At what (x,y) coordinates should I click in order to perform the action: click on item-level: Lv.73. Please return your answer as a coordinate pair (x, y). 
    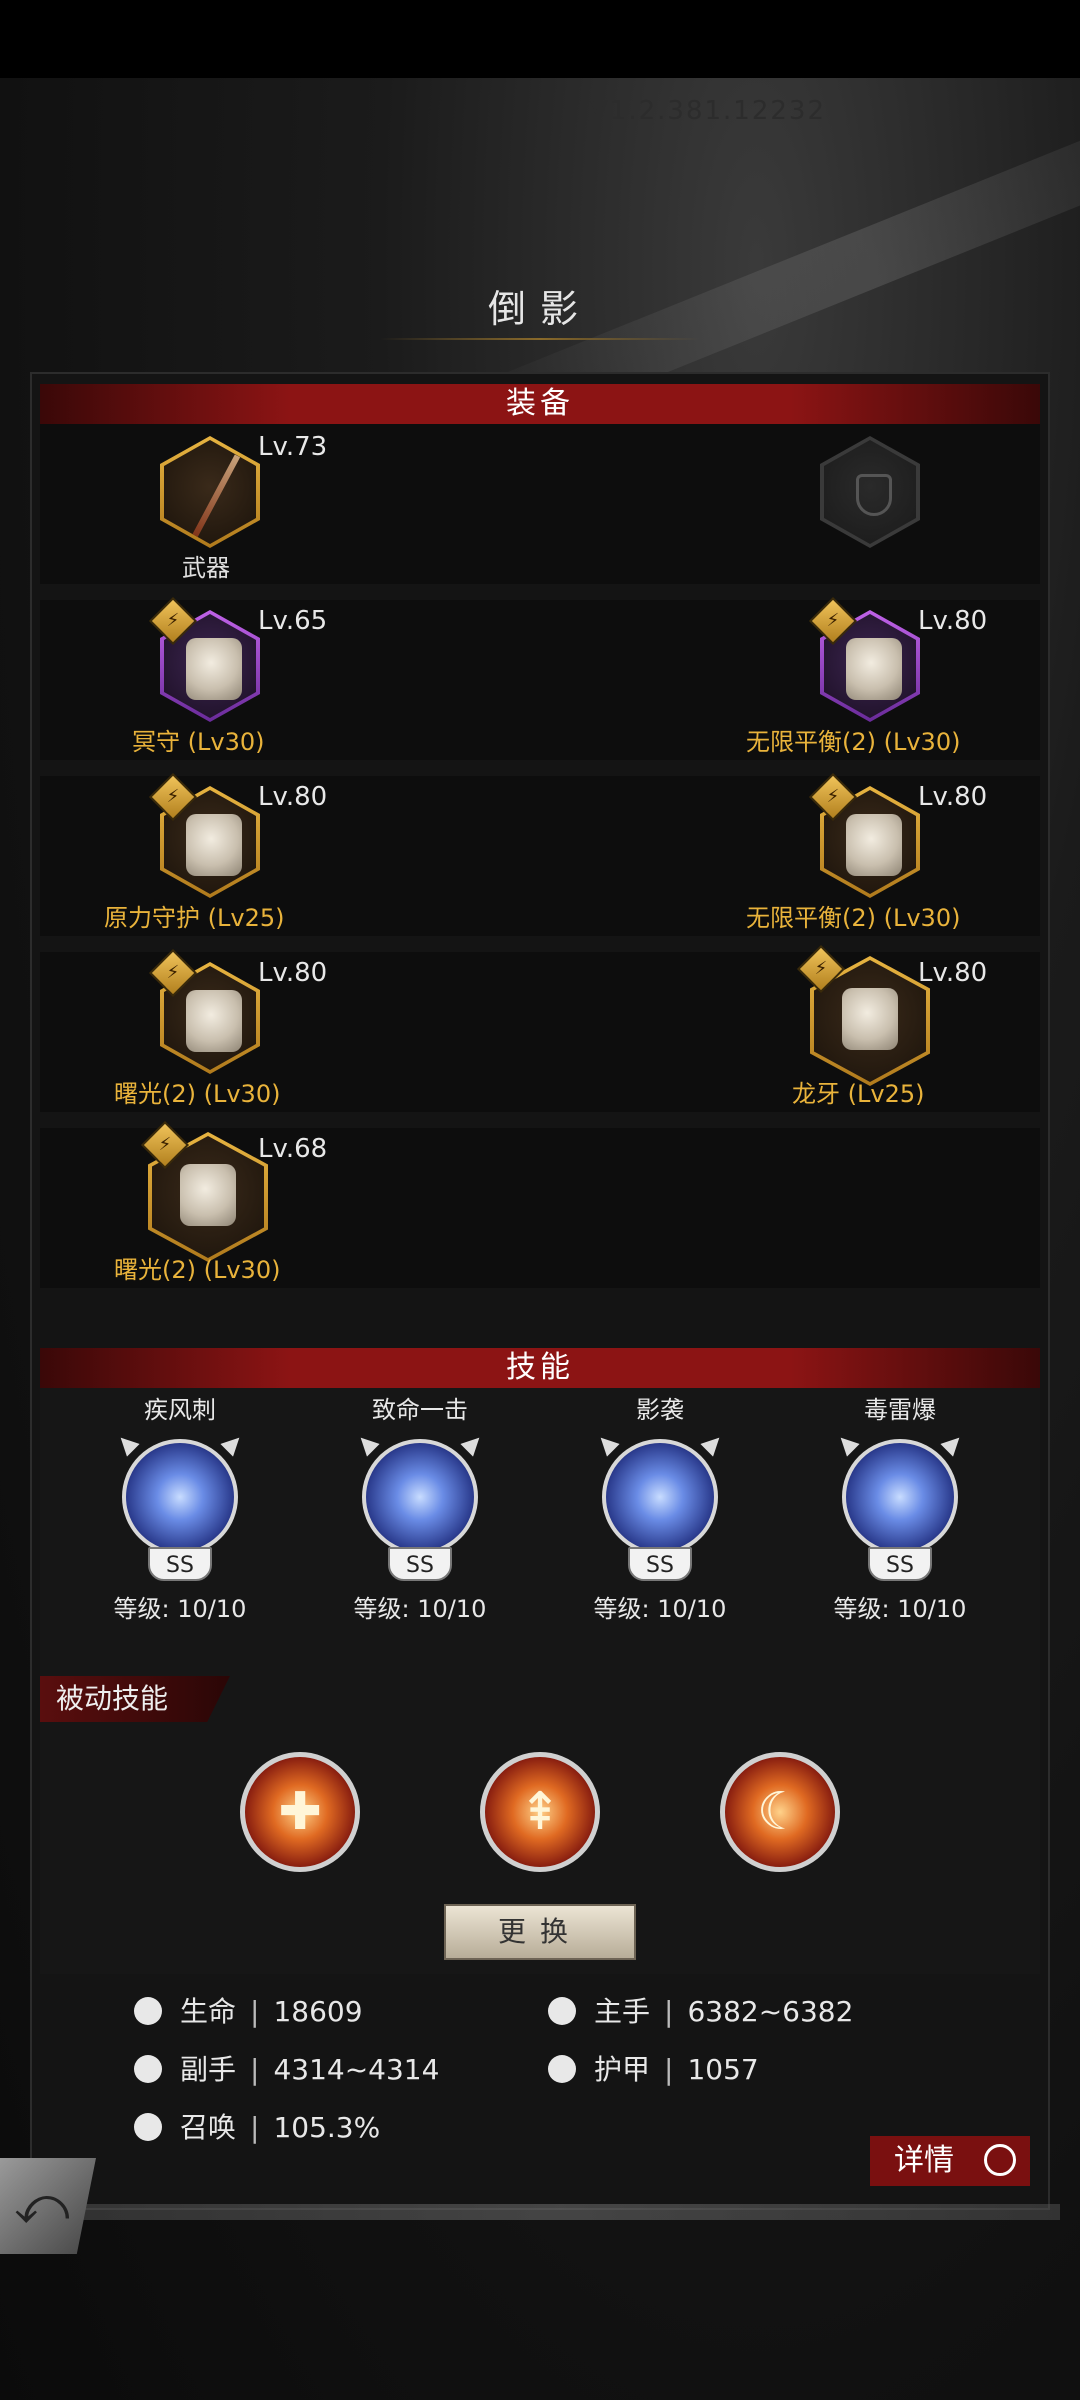
    Looking at the image, I should click on (293, 447).